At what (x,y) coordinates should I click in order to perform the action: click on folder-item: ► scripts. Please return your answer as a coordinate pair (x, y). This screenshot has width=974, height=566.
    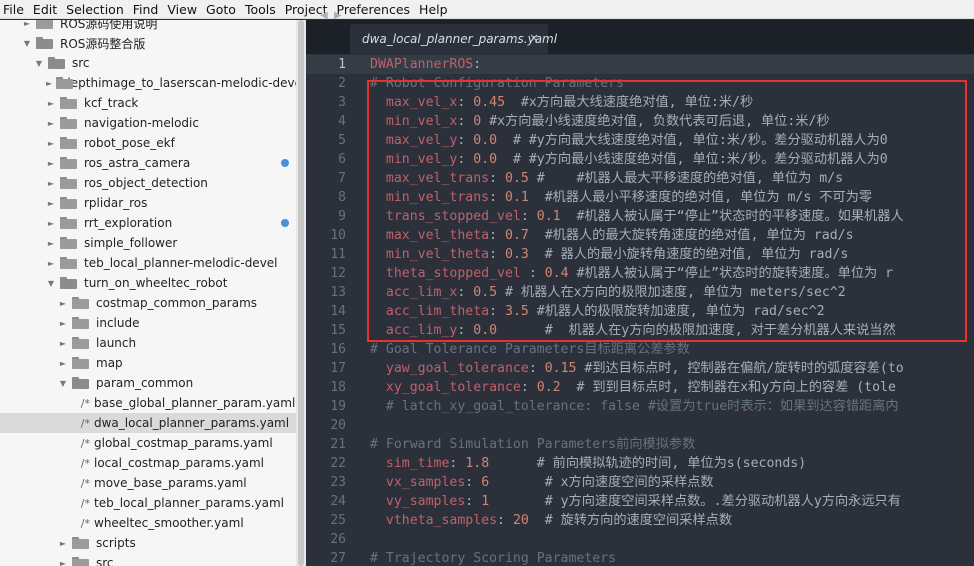
    Looking at the image, I should click on (148, 543).